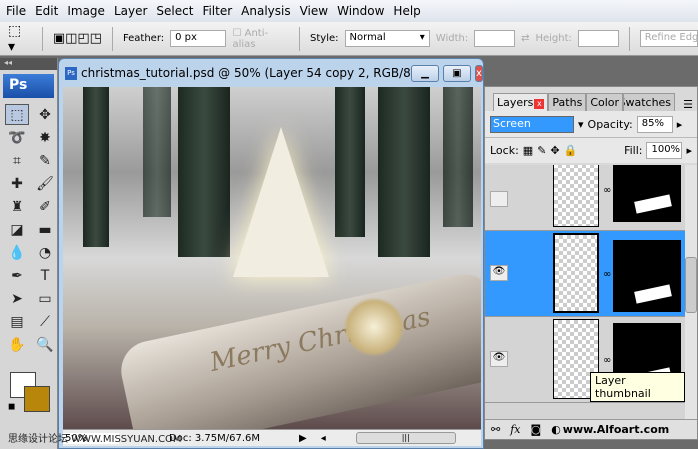 Image resolution: width=698 pixels, height=449 pixels. Describe the element at coordinates (143, 38) in the screenshot. I see `feather-label: Feather:` at that location.